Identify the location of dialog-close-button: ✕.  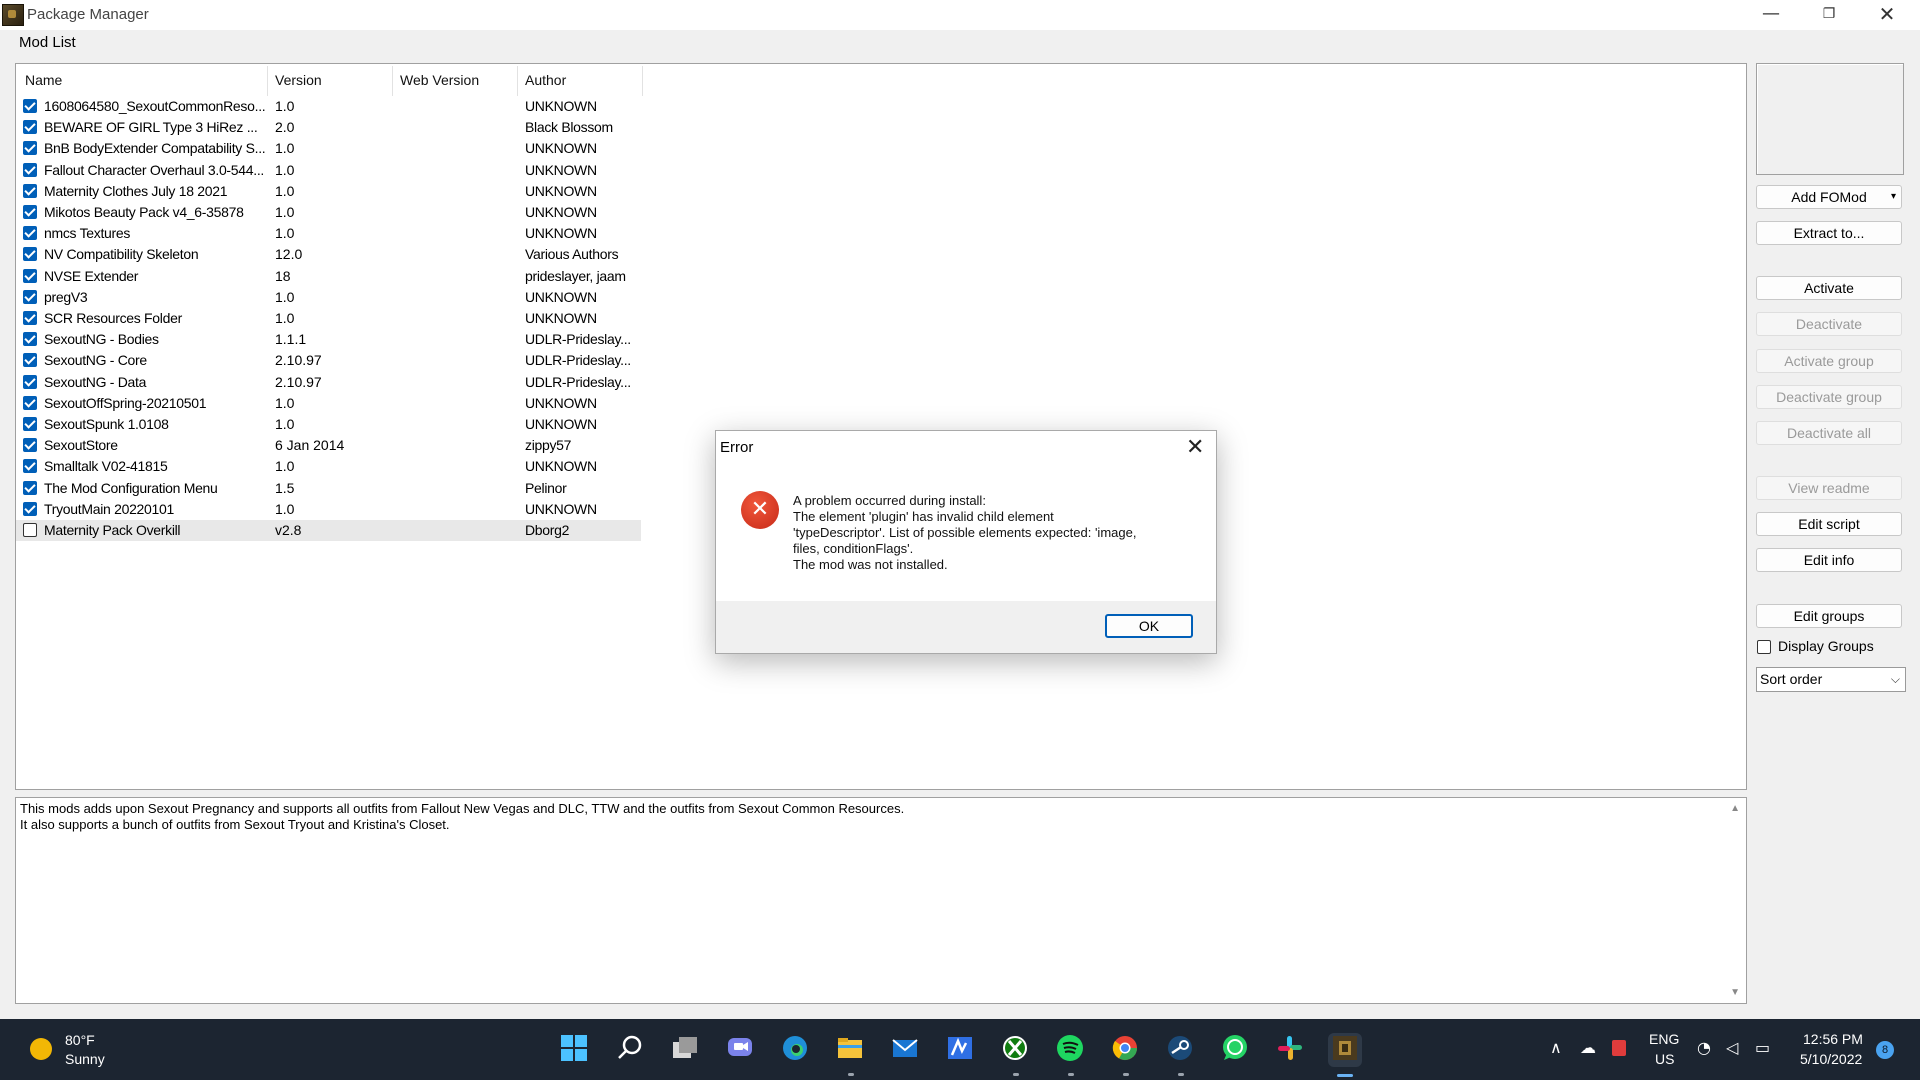
(1195, 447).